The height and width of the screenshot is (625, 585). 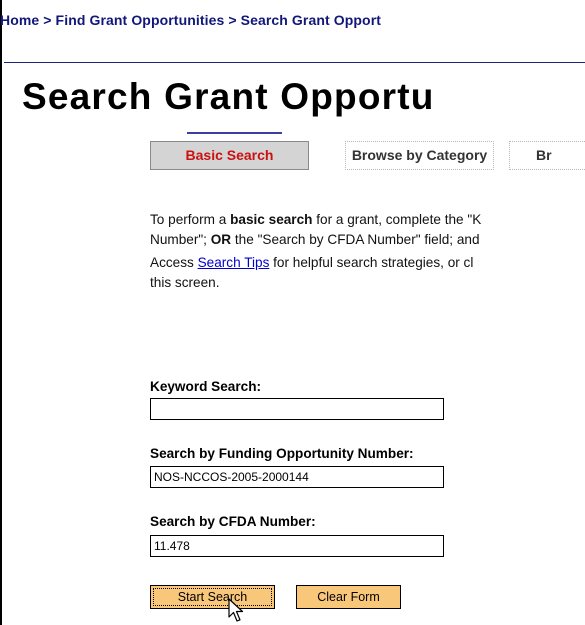 I want to click on header-divider, so click(x=294, y=62).